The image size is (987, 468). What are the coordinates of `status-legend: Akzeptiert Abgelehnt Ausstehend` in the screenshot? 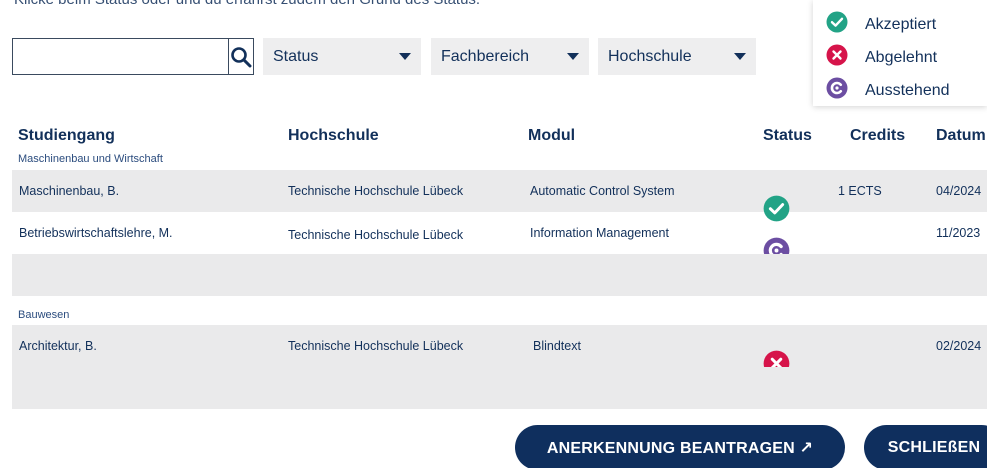 It's located at (900, 53).